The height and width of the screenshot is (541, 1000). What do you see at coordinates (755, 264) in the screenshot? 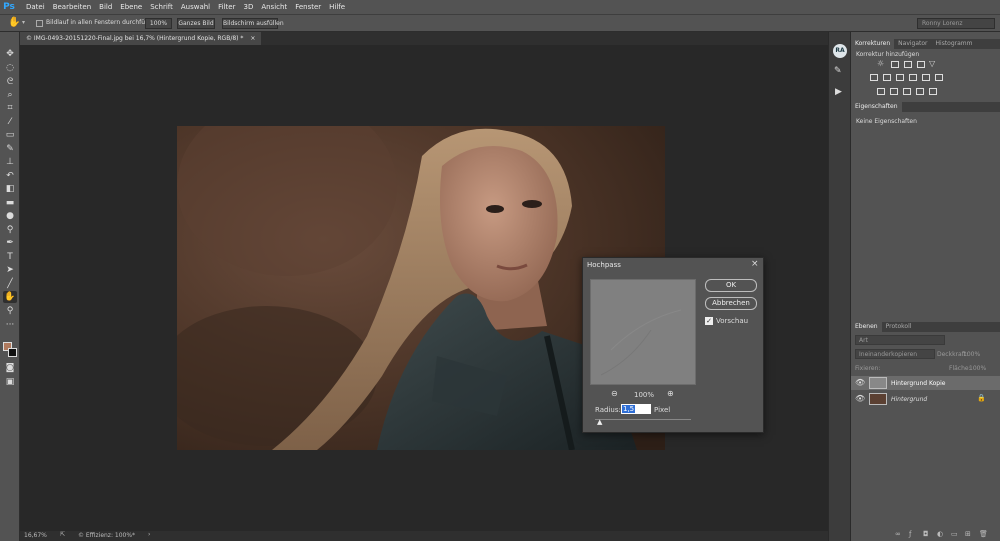
I see `close-dialog-icon: ×` at bounding box center [755, 264].